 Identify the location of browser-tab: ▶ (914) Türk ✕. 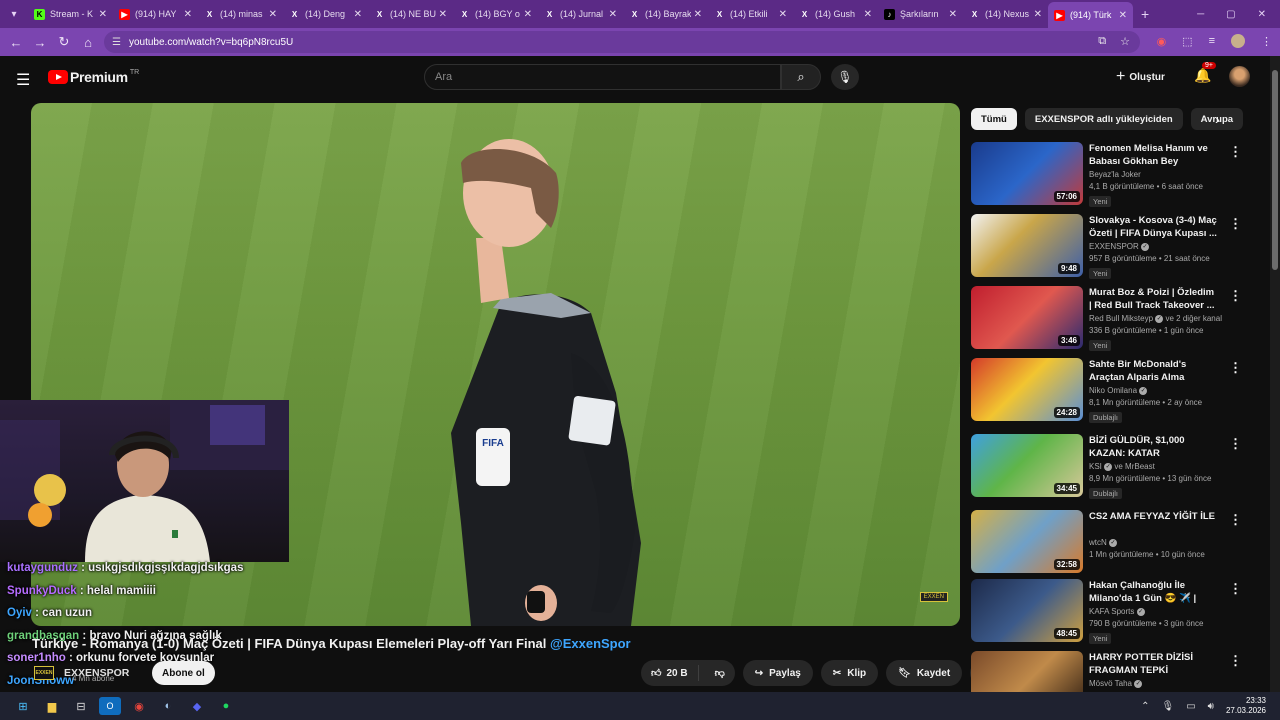
(1090, 15).